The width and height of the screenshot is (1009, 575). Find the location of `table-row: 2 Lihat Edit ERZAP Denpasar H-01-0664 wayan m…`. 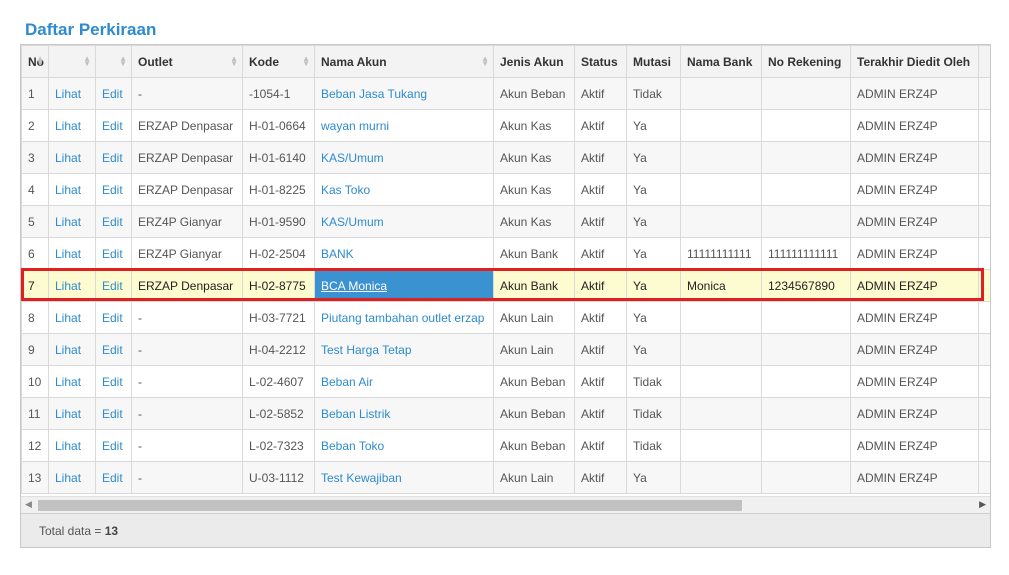

table-row: 2 Lihat Edit ERZAP Denpasar H-01-0664 wayan m… is located at coordinates (505, 125).